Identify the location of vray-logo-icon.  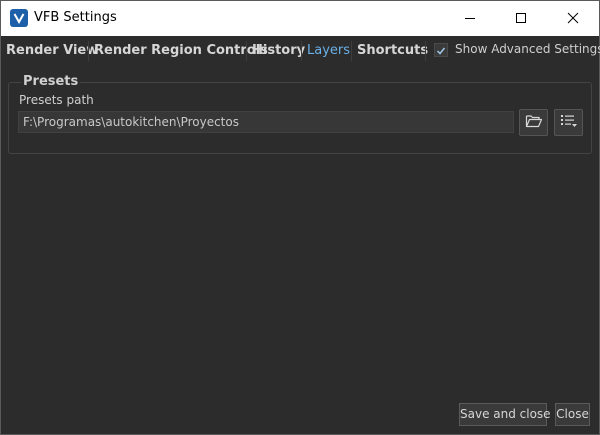
(19, 18).